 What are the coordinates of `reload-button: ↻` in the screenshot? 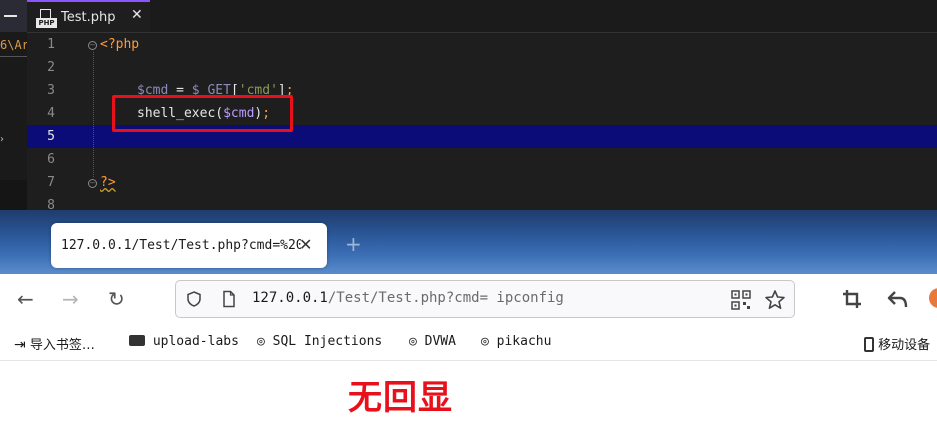 It's located at (116, 299).